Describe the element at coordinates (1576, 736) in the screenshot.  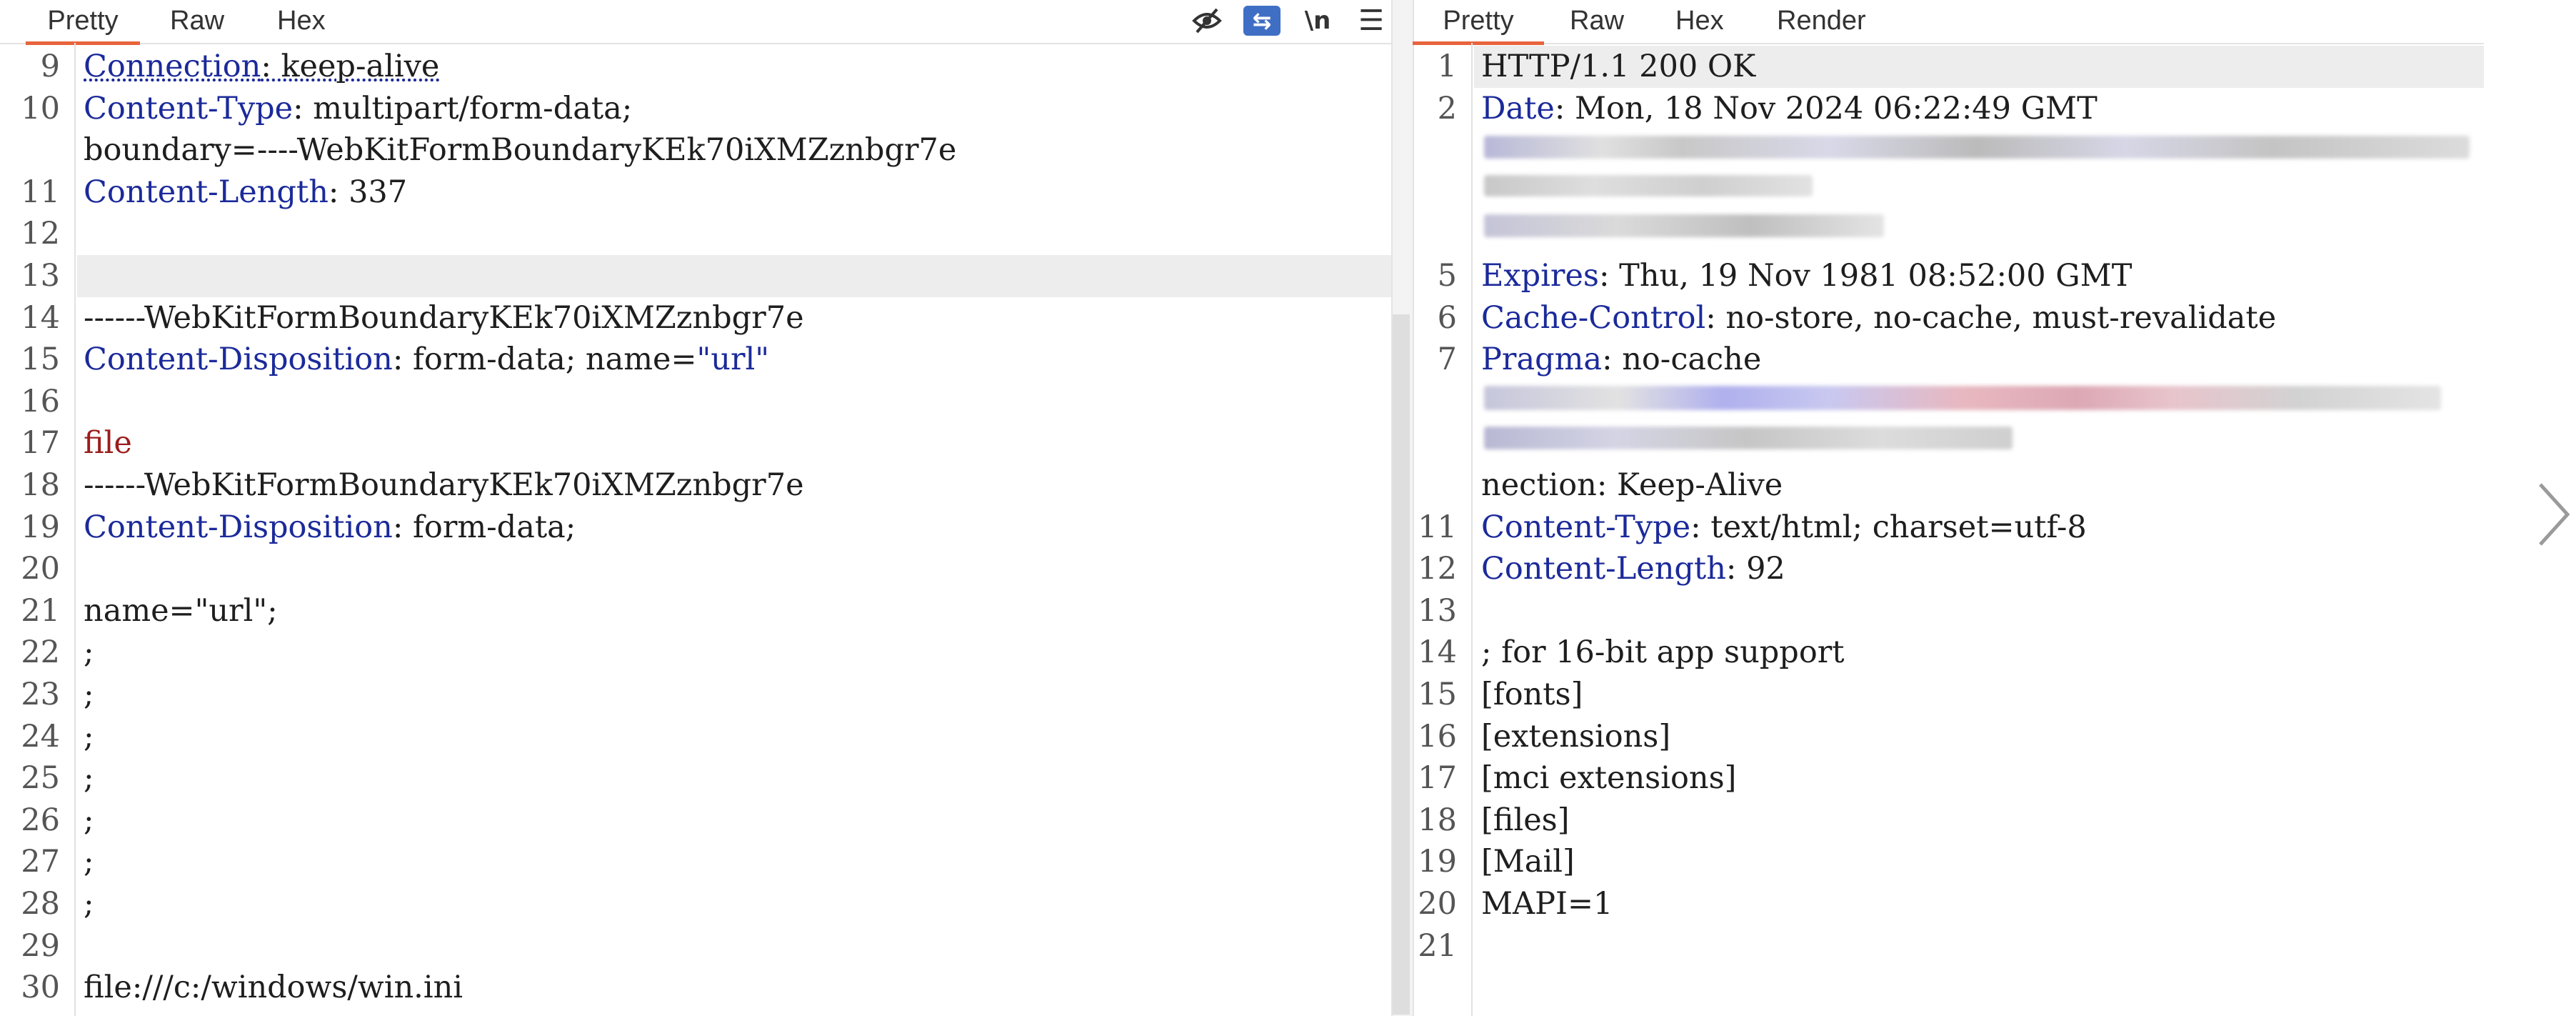
I see `line-text: [extensions]` at that location.